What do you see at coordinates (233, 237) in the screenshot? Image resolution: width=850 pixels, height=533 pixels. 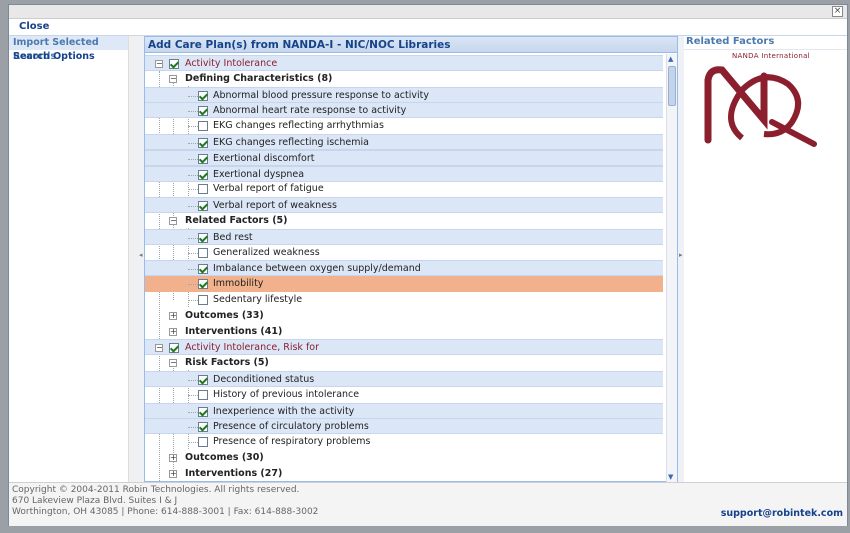 I see `factor-label: Bed rest` at bounding box center [233, 237].